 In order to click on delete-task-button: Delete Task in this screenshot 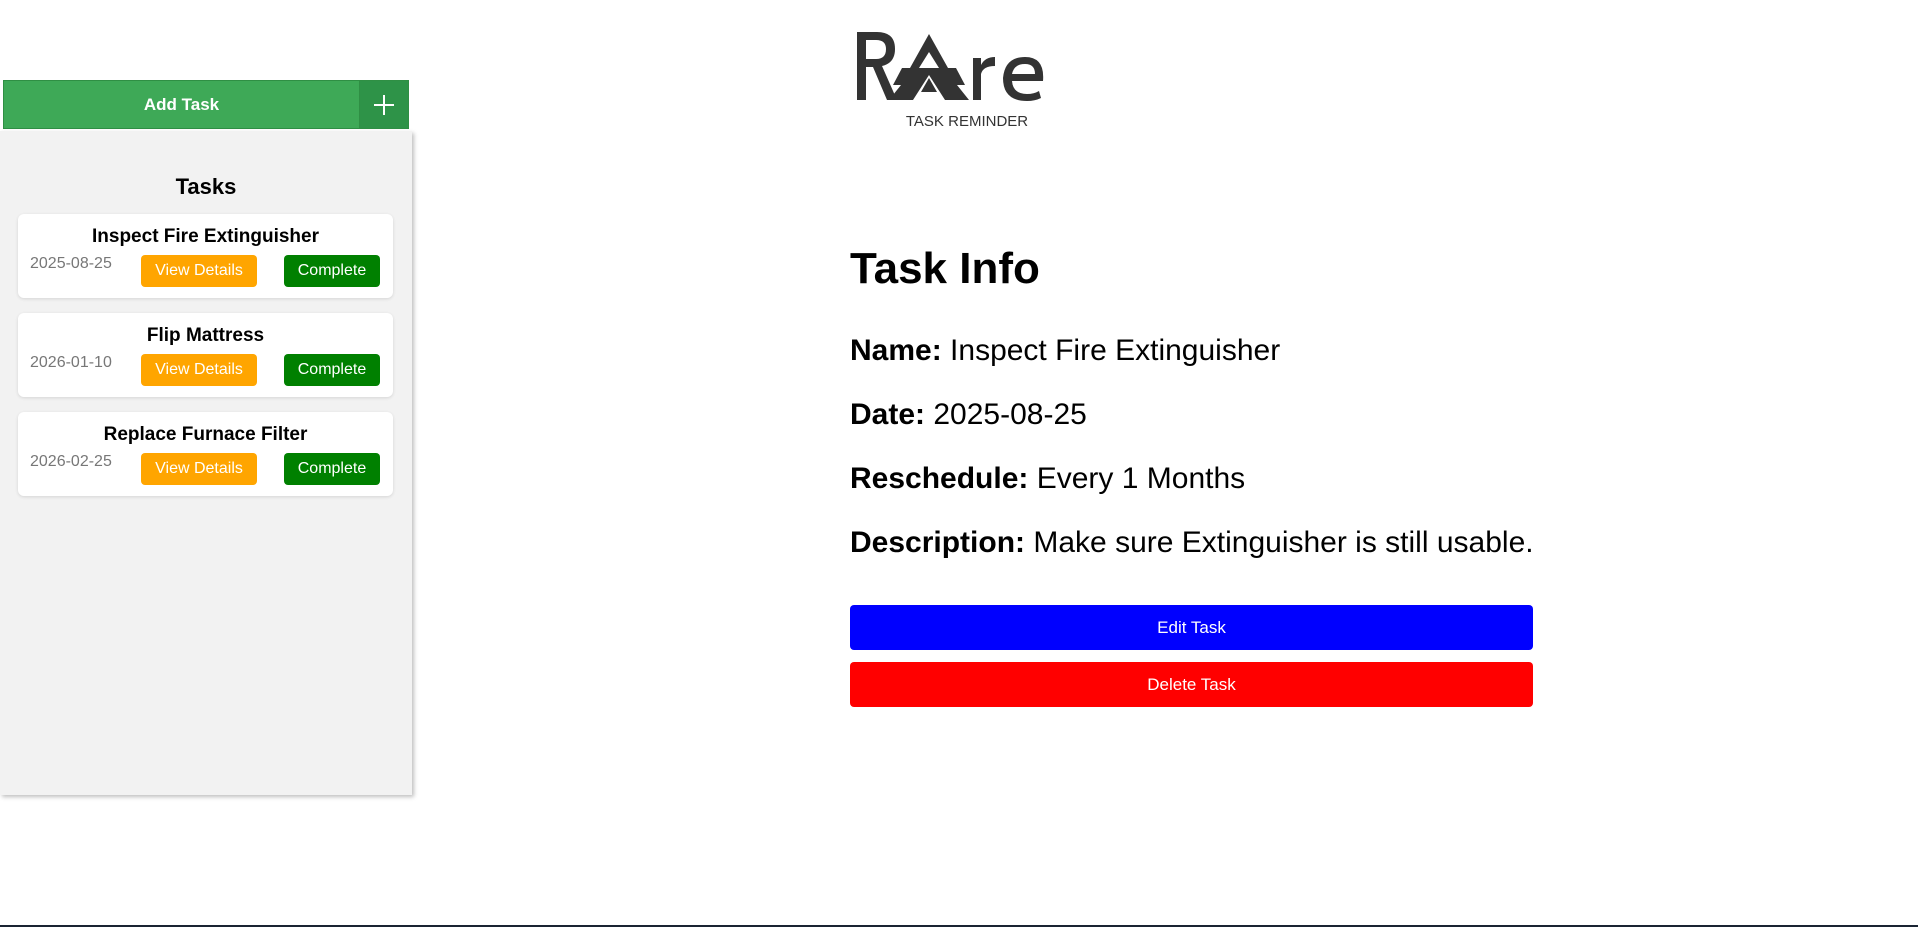, I will do `click(1191, 684)`.